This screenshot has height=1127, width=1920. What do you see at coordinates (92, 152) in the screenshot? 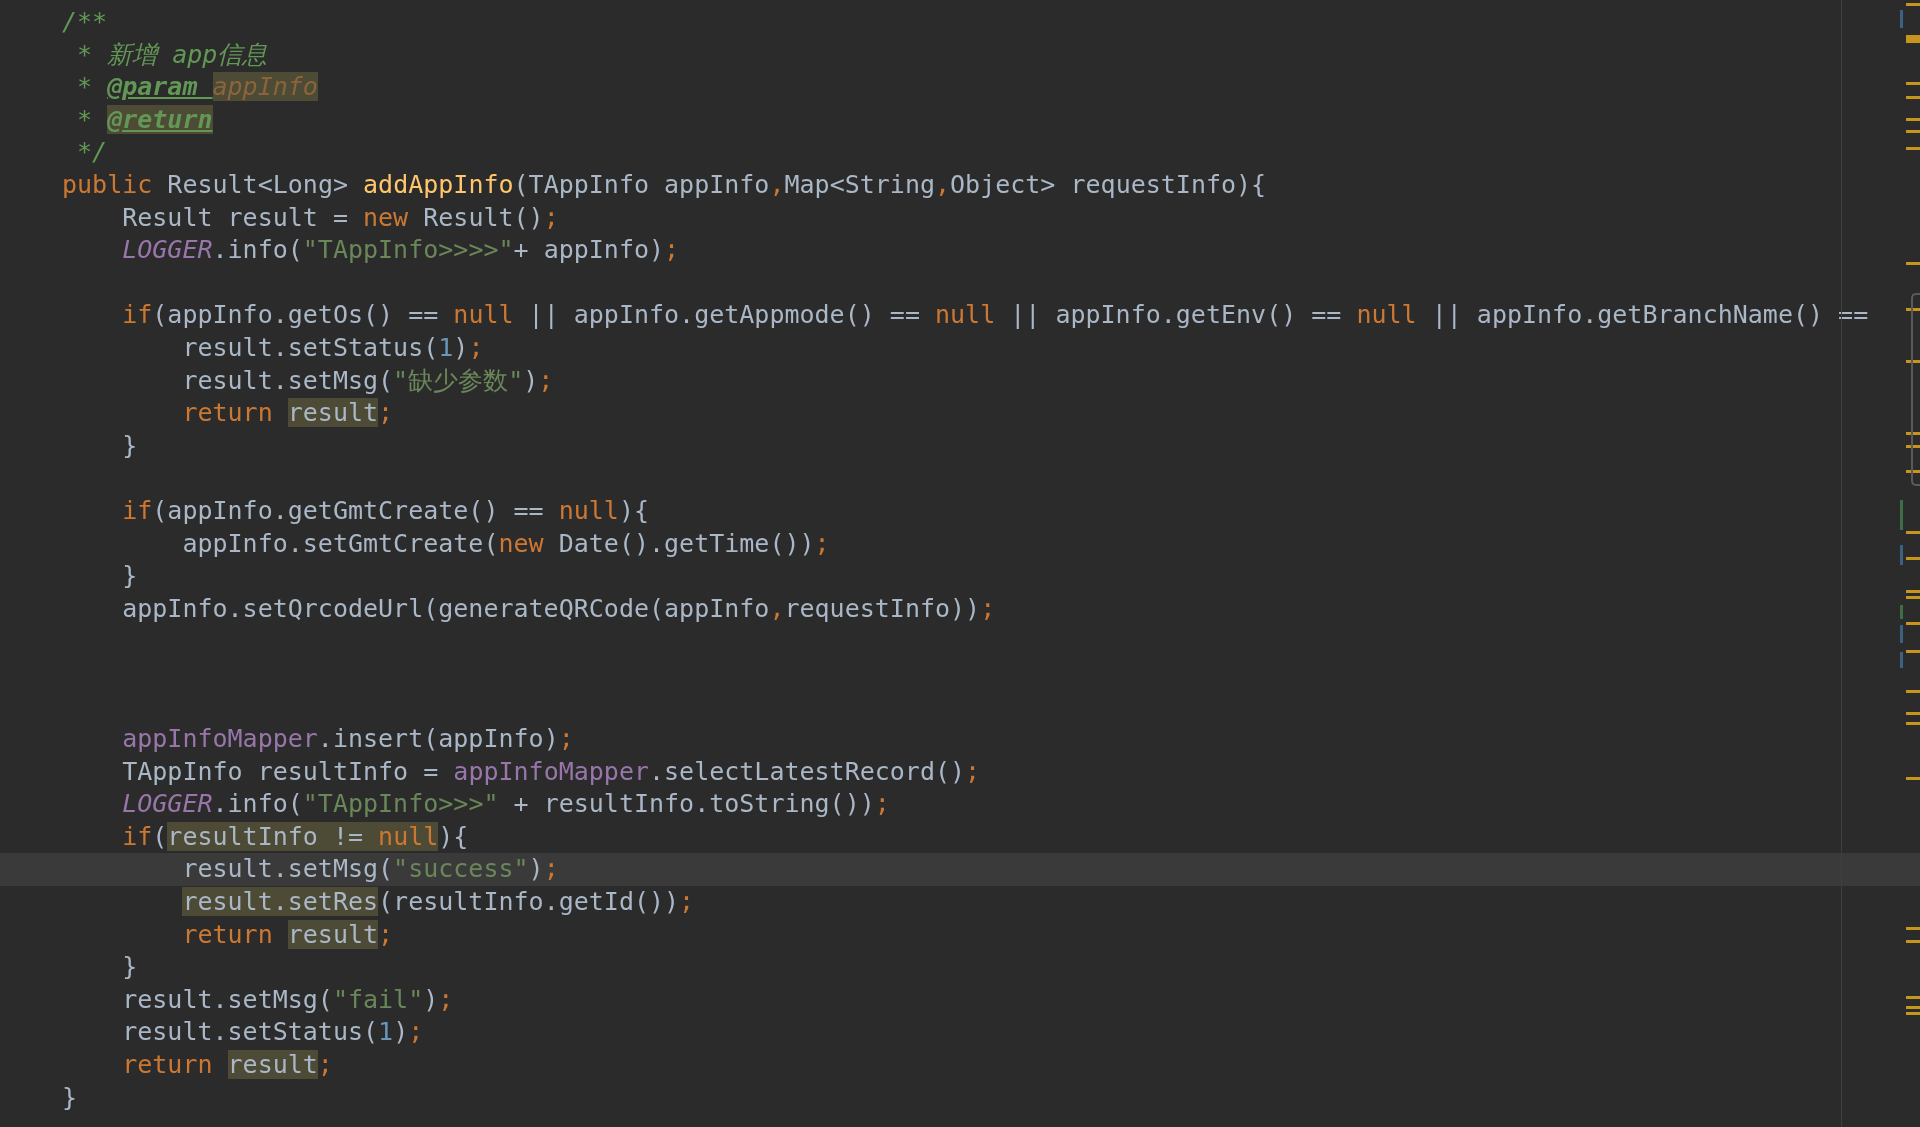
I see `doc-comment: */` at bounding box center [92, 152].